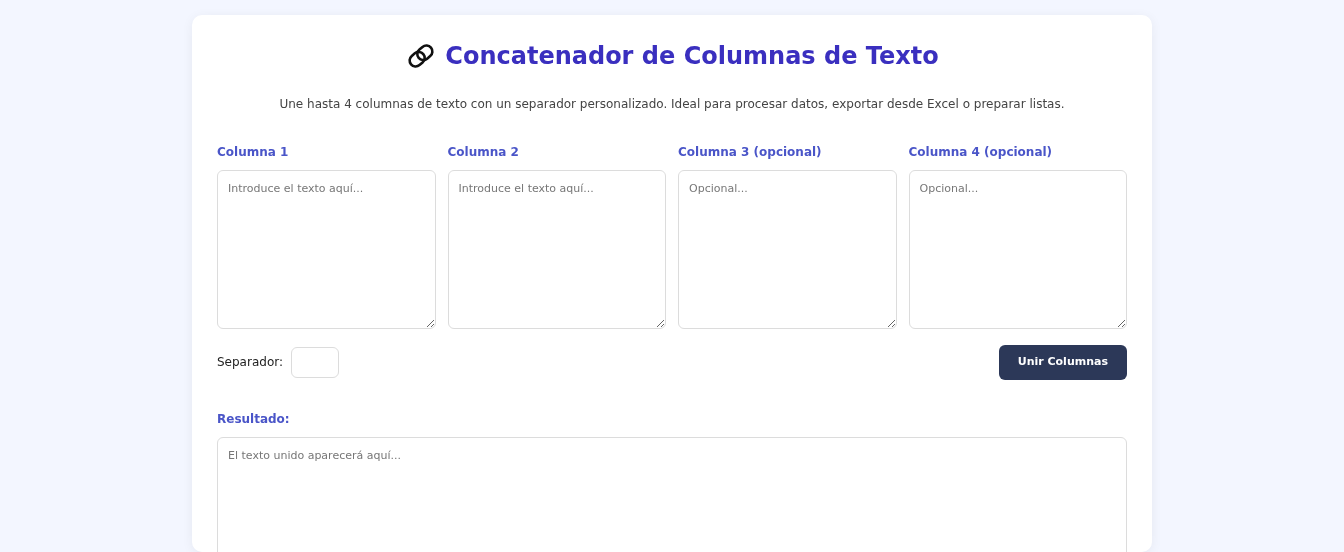 Image resolution: width=1344 pixels, height=552 pixels. What do you see at coordinates (672, 104) in the screenshot?
I see `description-text: Une hasta 4 columnas de texto con un separador personalizado. Ideal para procesar datos, exportar desde Excel o preparar listas.` at bounding box center [672, 104].